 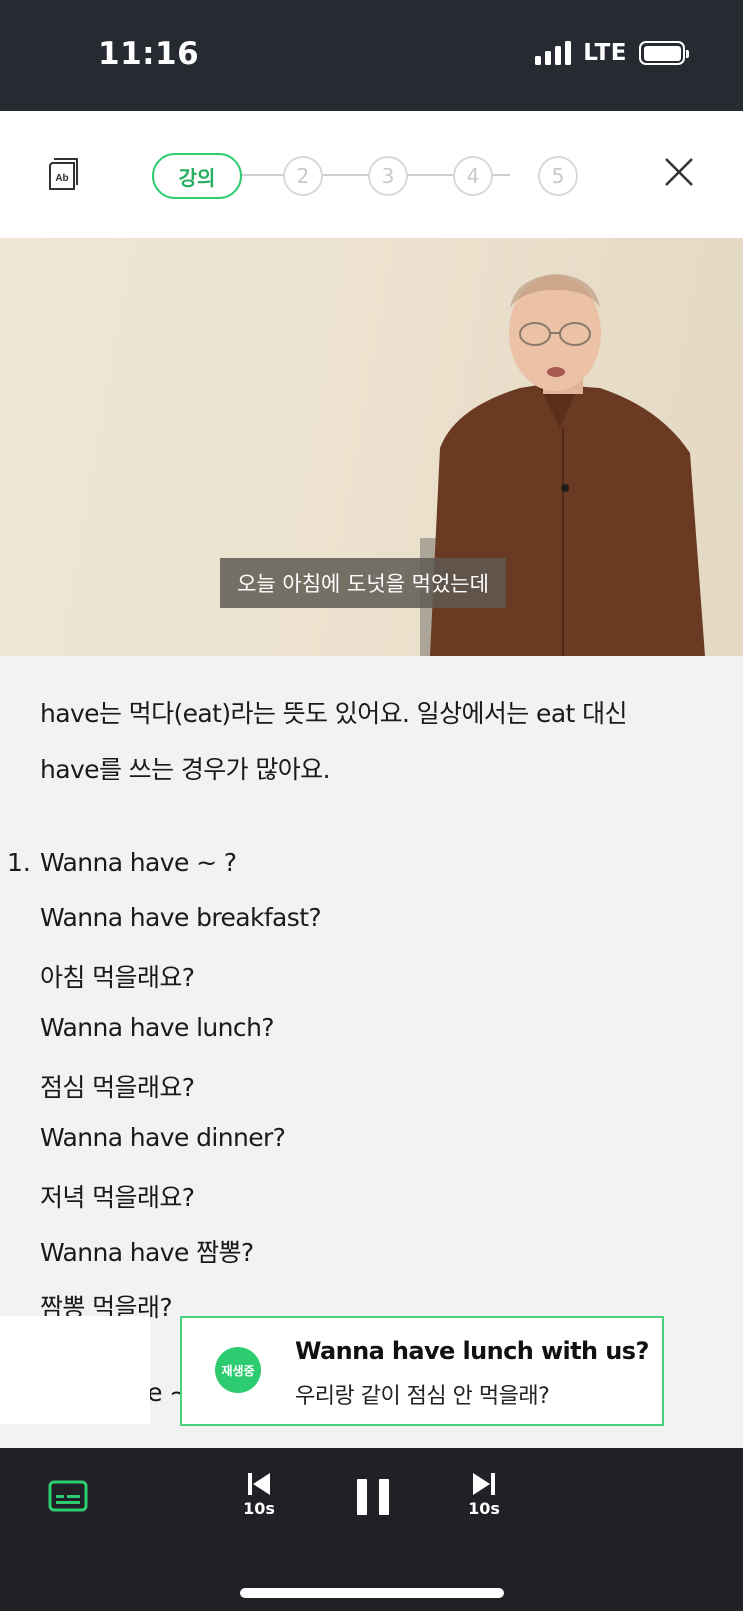 What do you see at coordinates (473, 176) in the screenshot?
I see `step-4-tab: 4` at bounding box center [473, 176].